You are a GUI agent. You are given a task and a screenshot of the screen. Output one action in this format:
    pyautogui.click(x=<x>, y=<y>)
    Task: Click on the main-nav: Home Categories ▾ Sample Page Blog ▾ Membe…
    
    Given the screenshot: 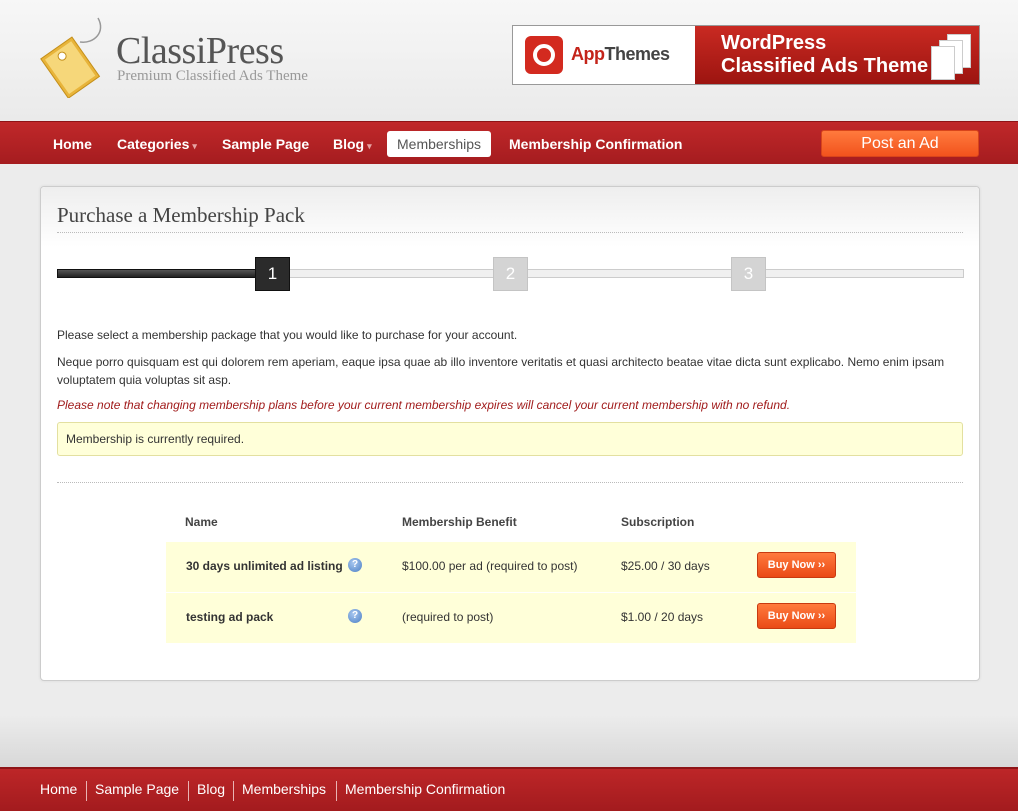 What is the action you would take?
    pyautogui.click(x=509, y=142)
    